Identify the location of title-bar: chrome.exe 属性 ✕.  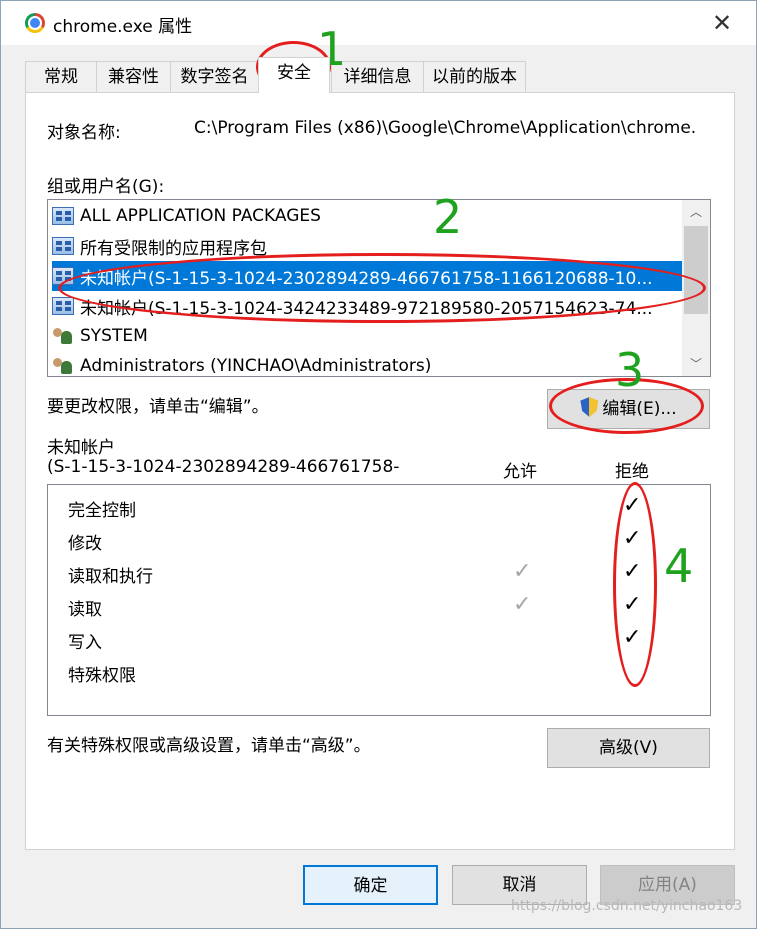
(378, 23).